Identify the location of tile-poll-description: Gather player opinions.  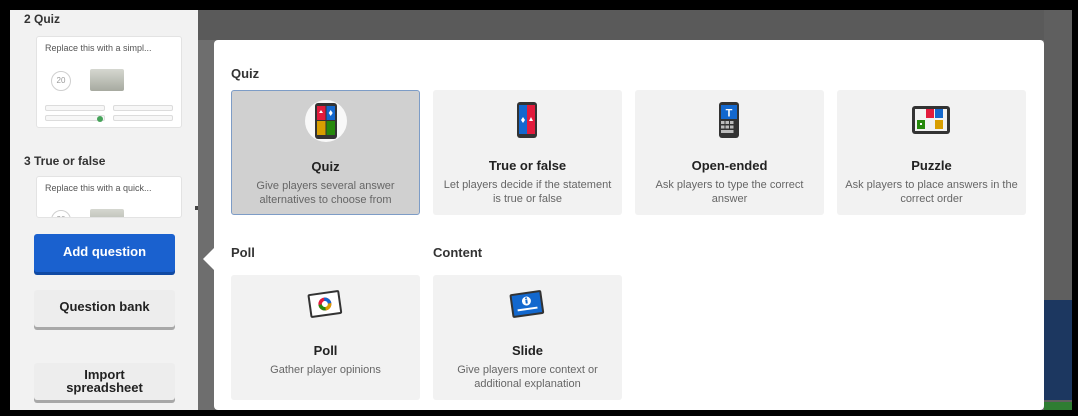
(325, 370).